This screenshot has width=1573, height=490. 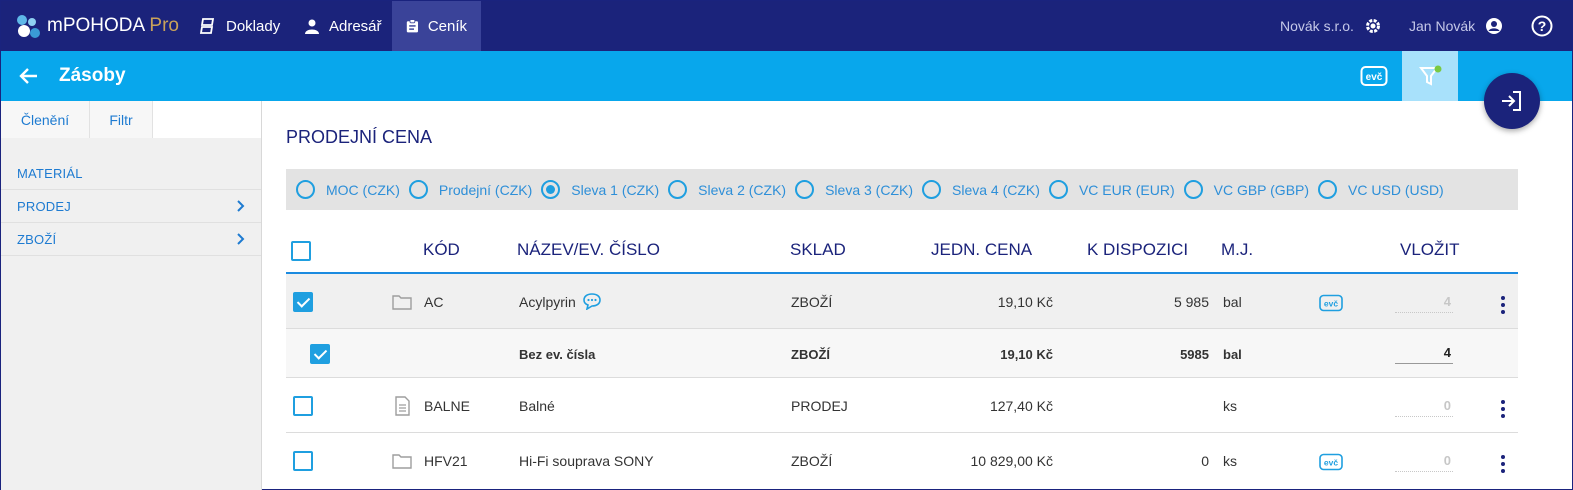 What do you see at coordinates (29, 76) in the screenshot?
I see `back-arrow-icon` at bounding box center [29, 76].